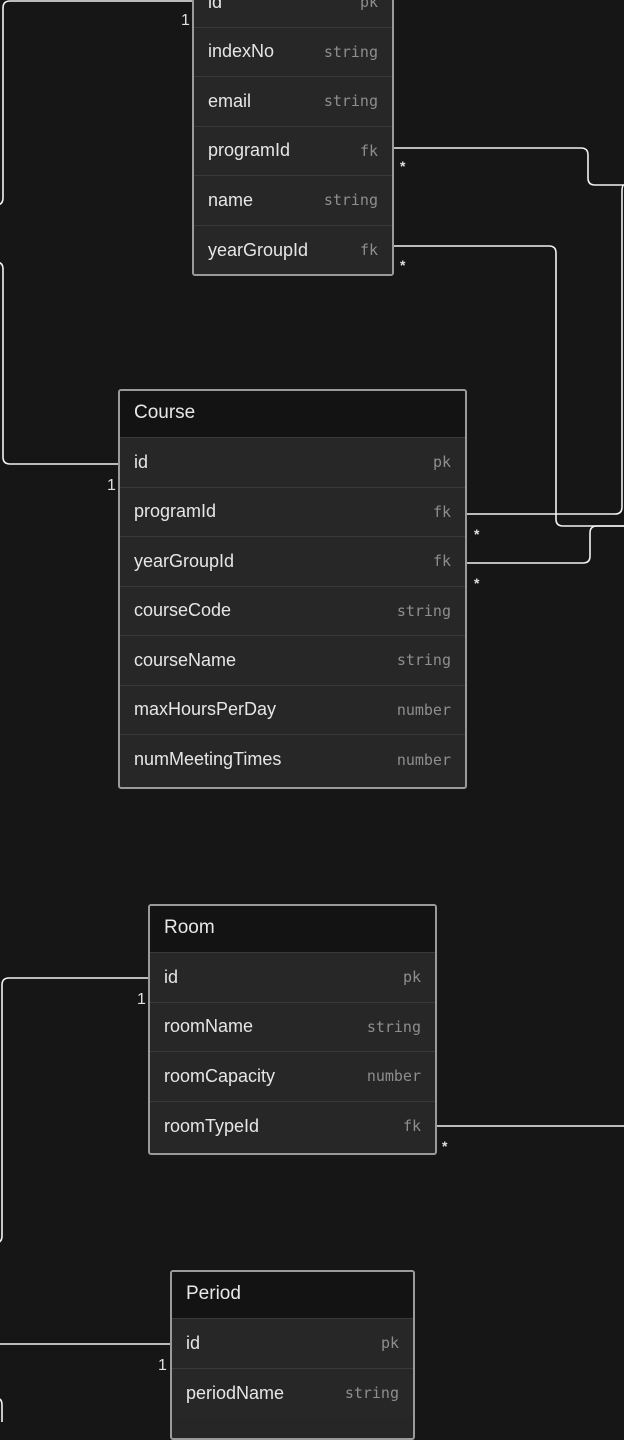  What do you see at coordinates (477, 583) in the screenshot?
I see `cardinality-many-course-yearGroupId: *` at bounding box center [477, 583].